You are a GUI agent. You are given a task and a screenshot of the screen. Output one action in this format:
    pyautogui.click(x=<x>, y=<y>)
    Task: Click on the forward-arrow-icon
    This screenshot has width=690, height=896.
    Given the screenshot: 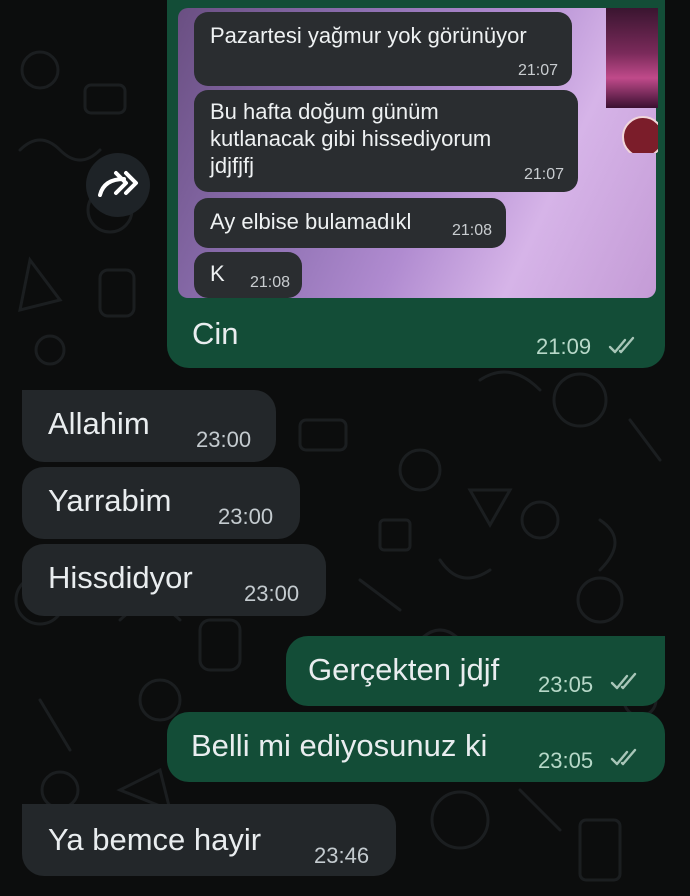 What is the action you would take?
    pyautogui.click(x=118, y=184)
    